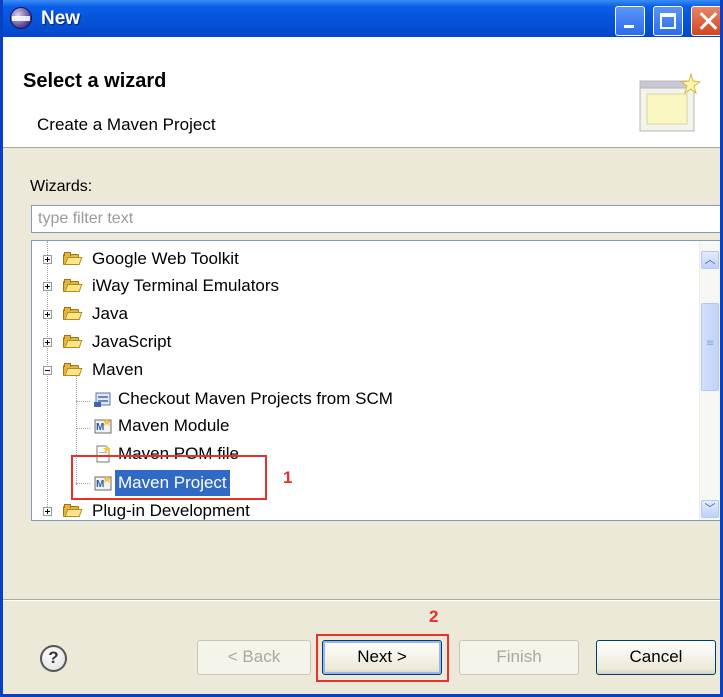 The height and width of the screenshot is (697, 723). Describe the element at coordinates (288, 477) in the screenshot. I see `annotation-step-1: 1` at that location.